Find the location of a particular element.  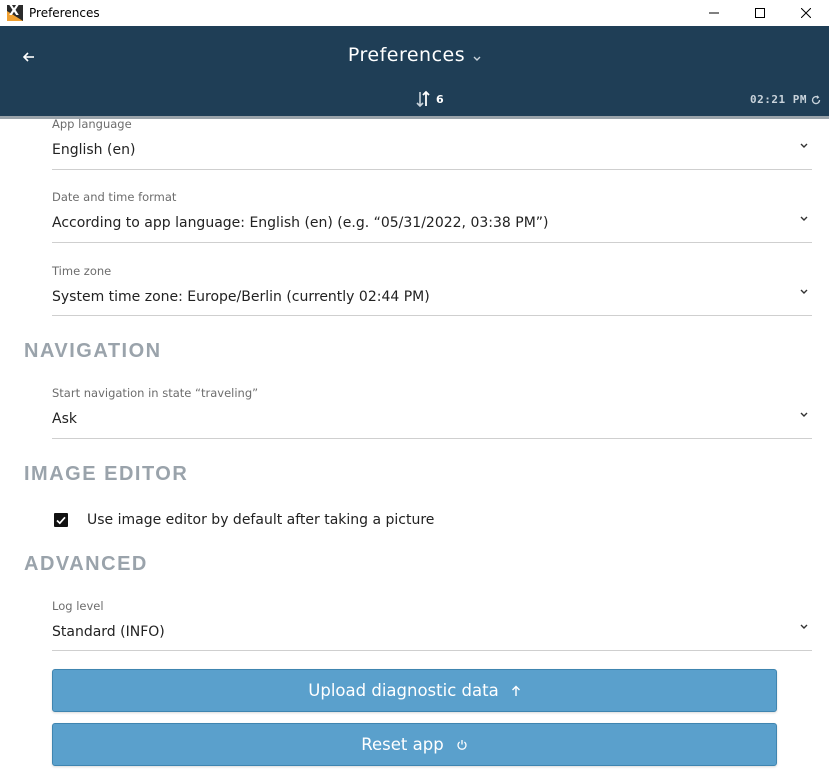

close-icon is located at coordinates (806, 13).